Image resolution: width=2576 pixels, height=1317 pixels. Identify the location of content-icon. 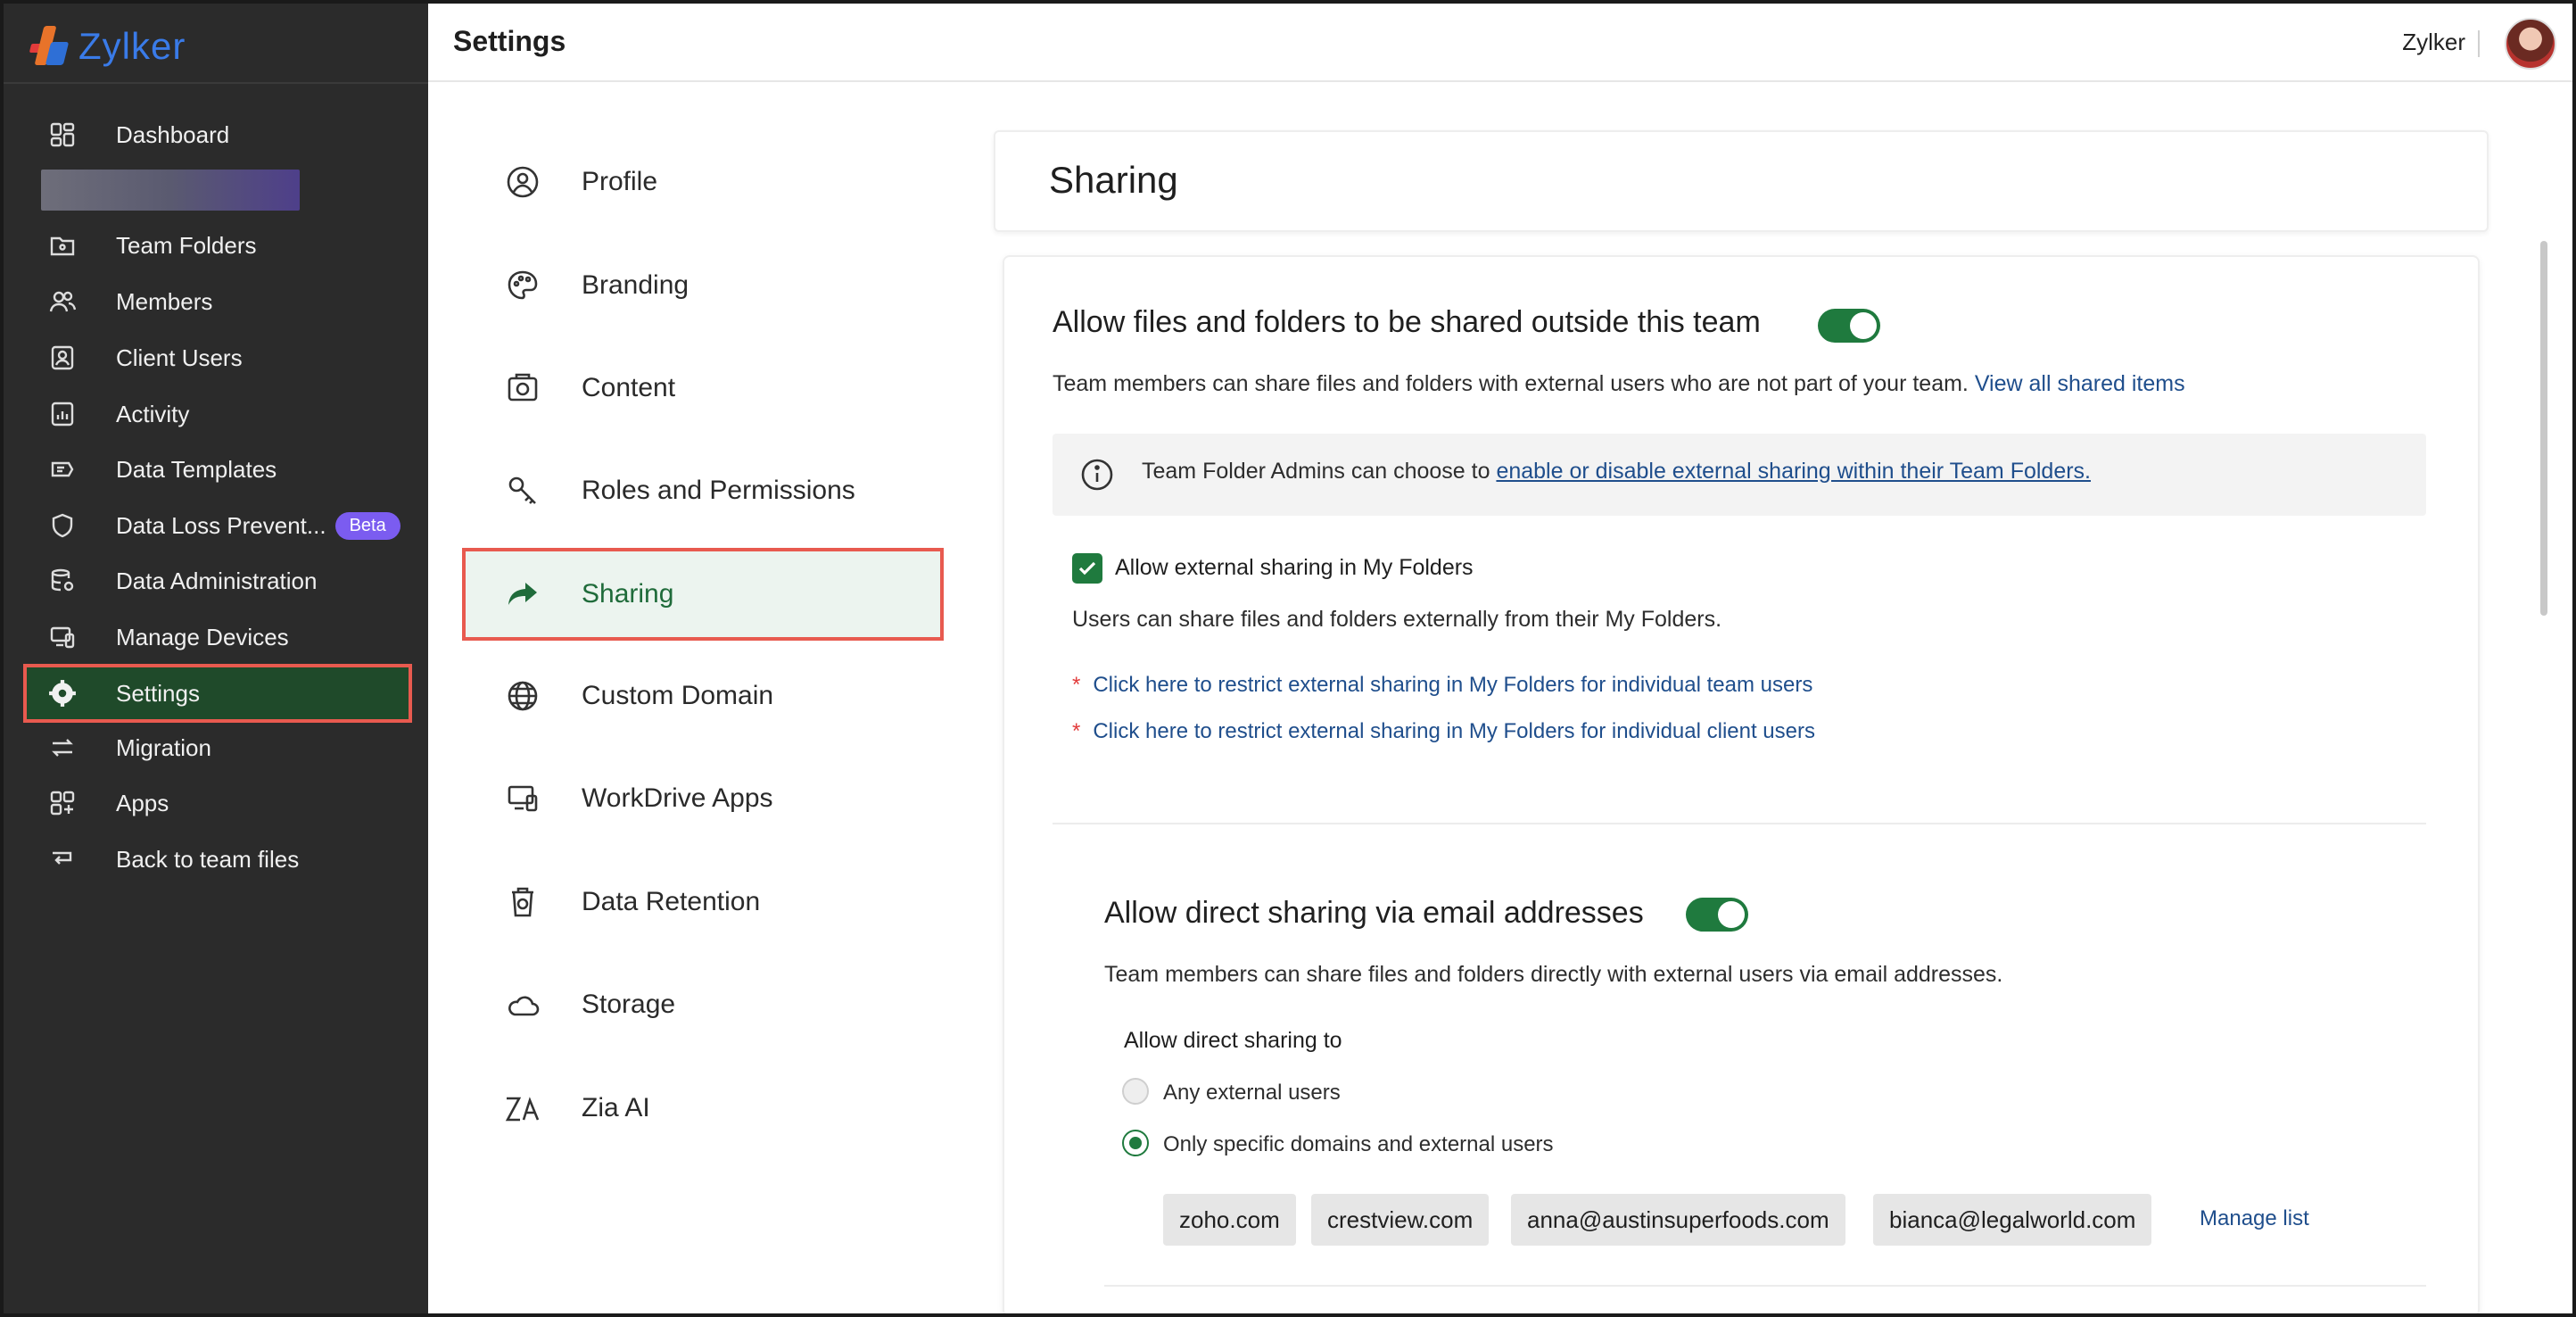
(522, 388).